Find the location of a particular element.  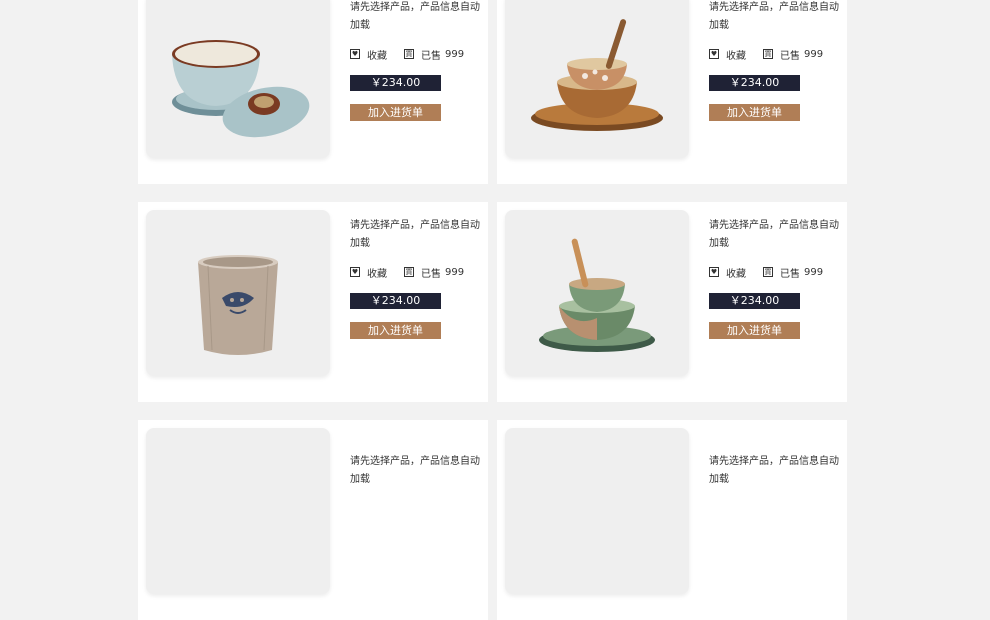

gaiwan-teacup-icon is located at coordinates (241, 89).